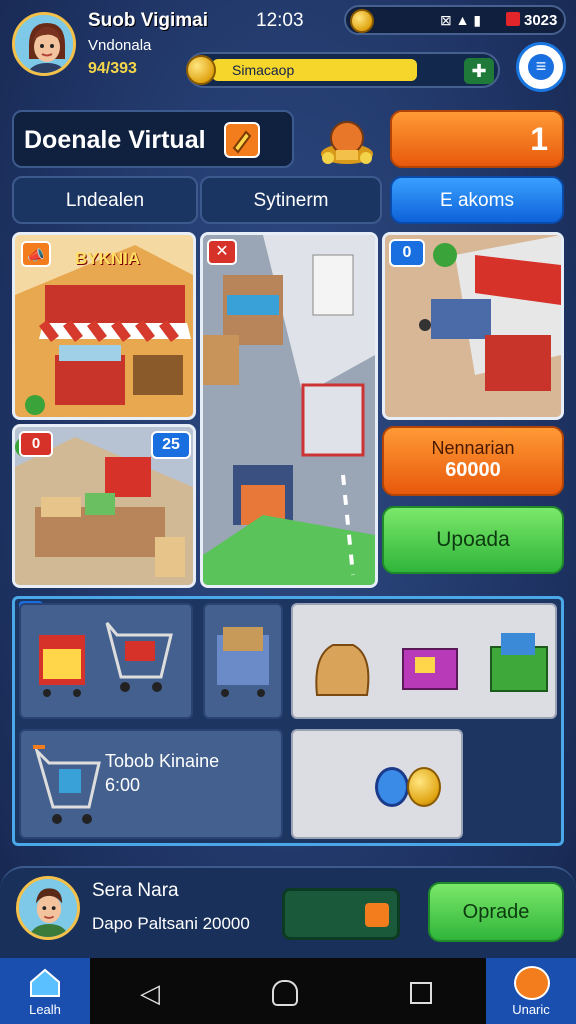 The width and height of the screenshot is (576, 1024). I want to click on treasure-icon, so click(347, 141).